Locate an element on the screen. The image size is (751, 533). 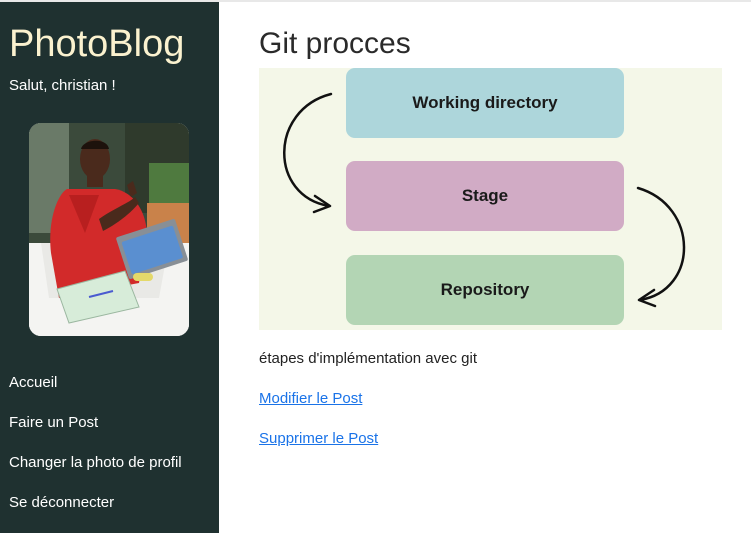
arrow-stage-to-repository is located at coordinates (661, 244).